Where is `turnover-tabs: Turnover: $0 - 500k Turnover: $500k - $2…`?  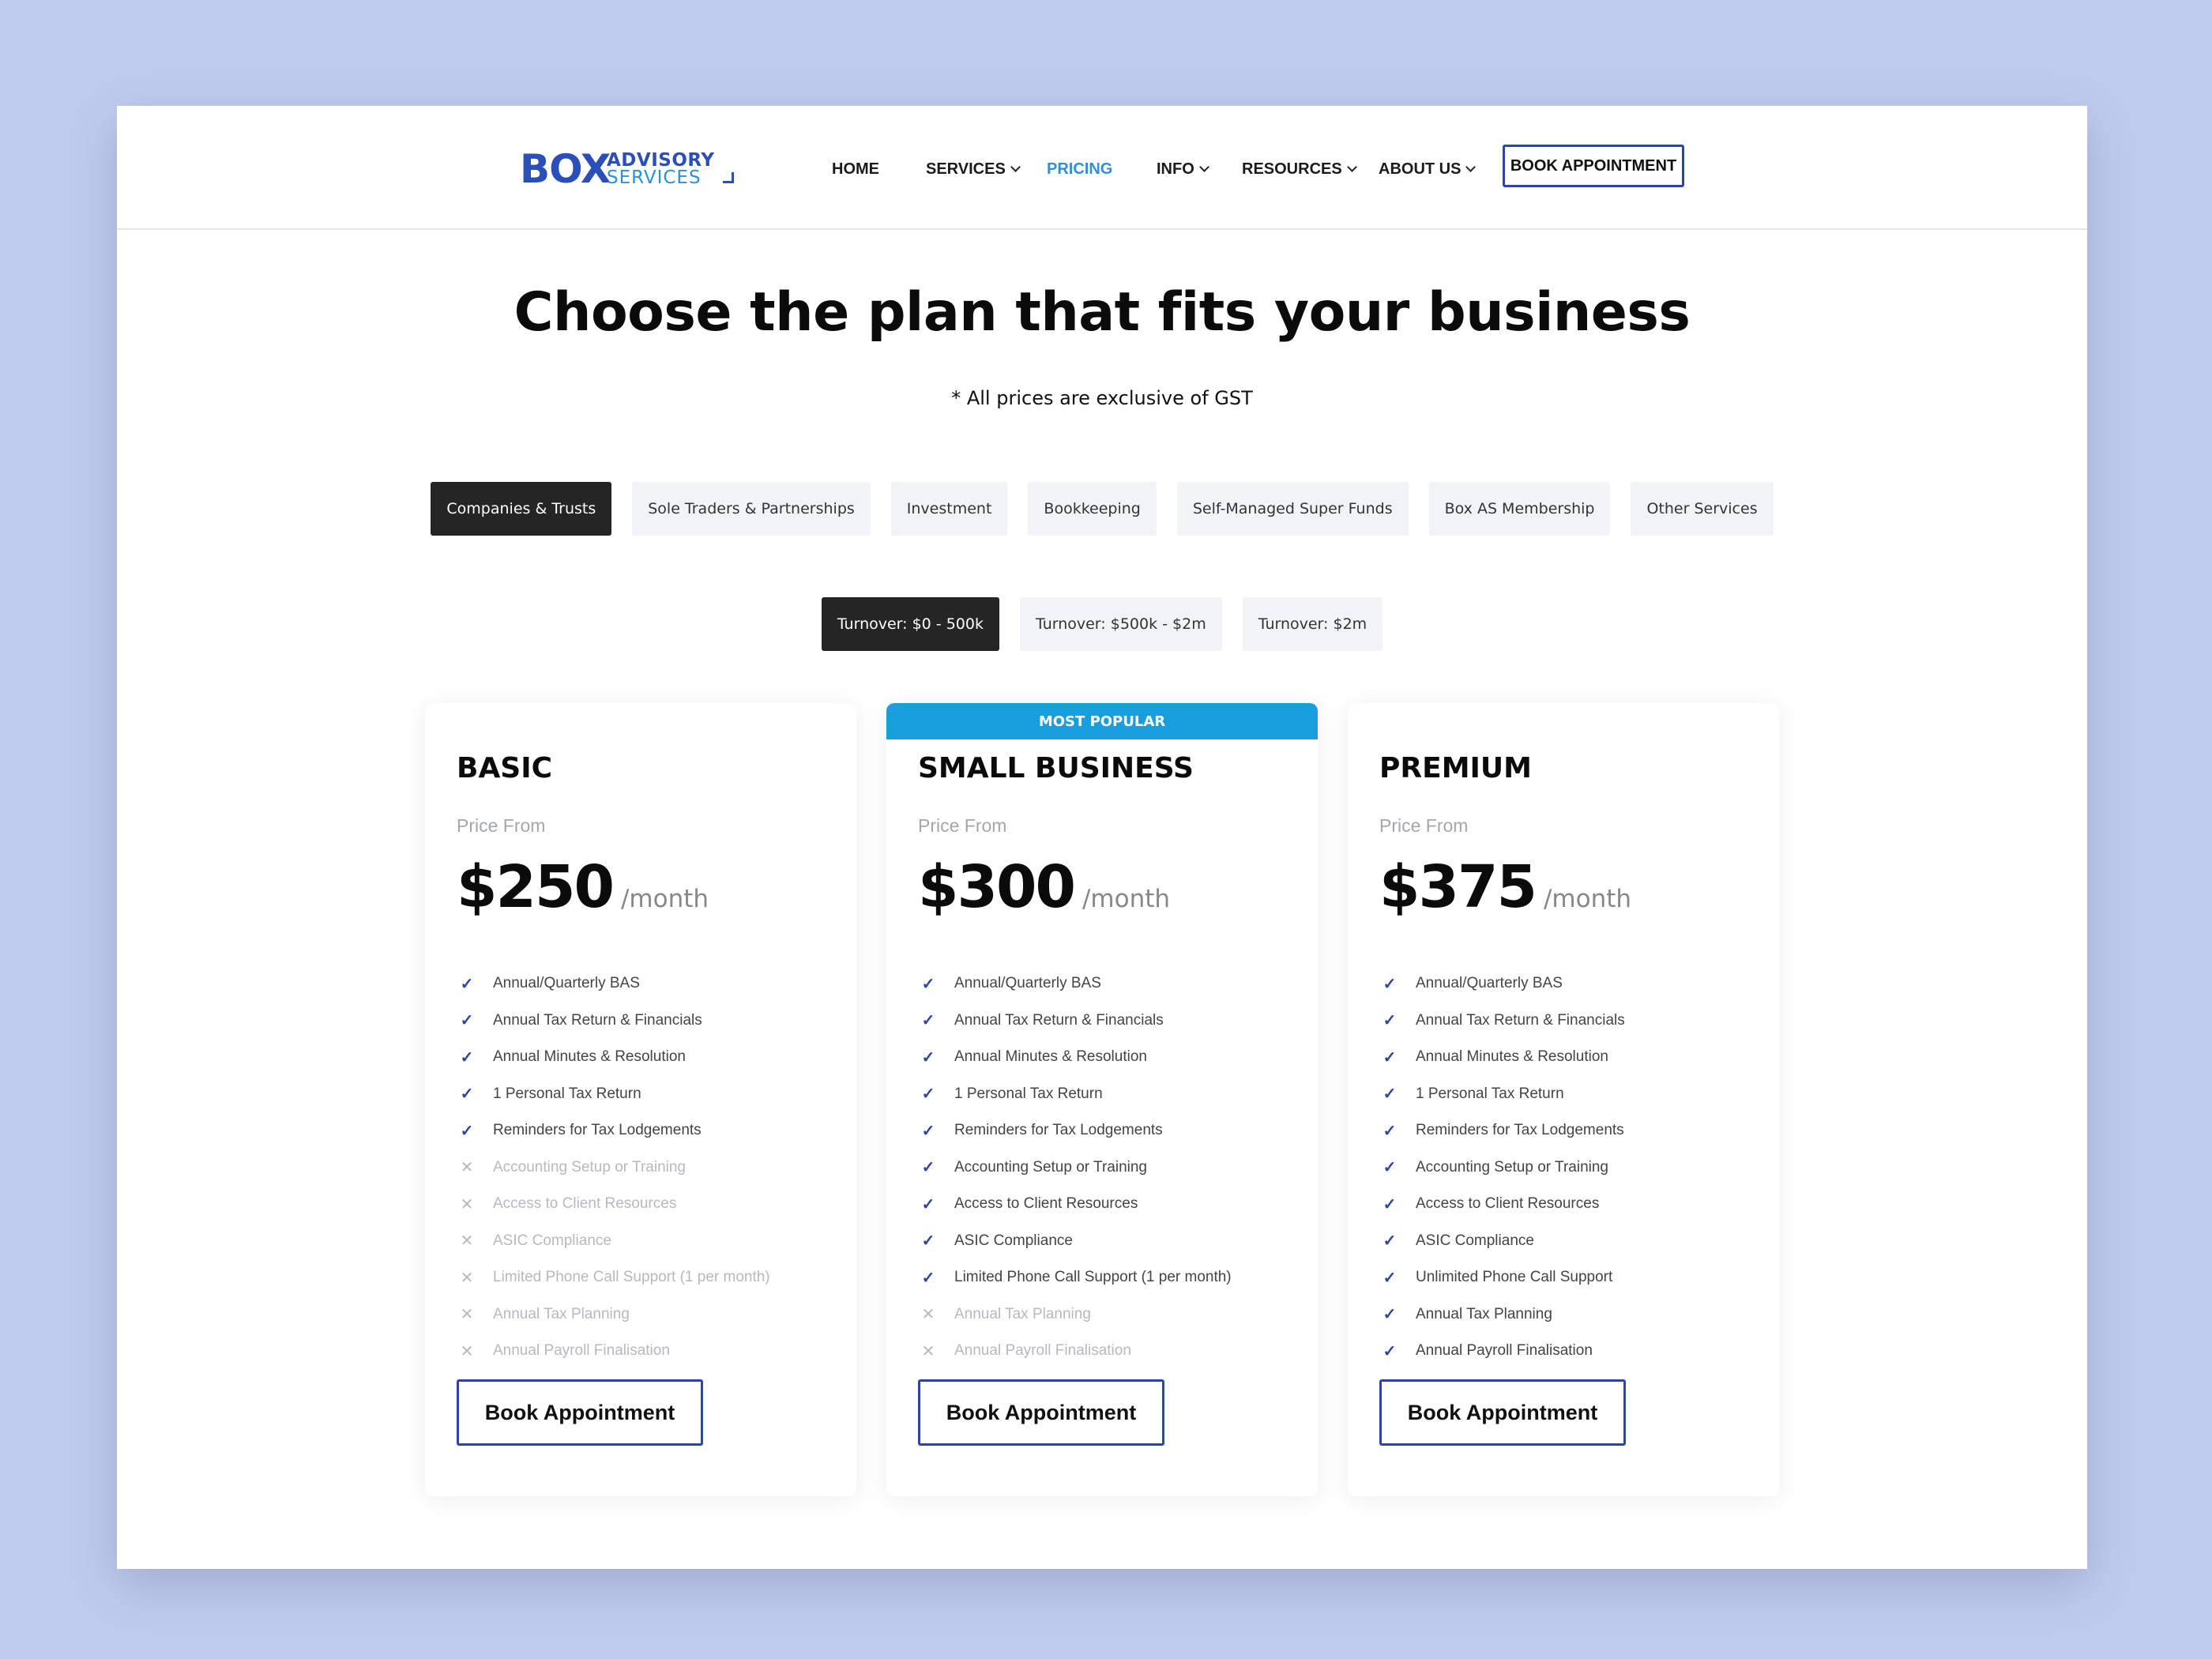
turnover-tabs: Turnover: $0 - 500k Turnover: $500k - $2… is located at coordinates (1102, 624).